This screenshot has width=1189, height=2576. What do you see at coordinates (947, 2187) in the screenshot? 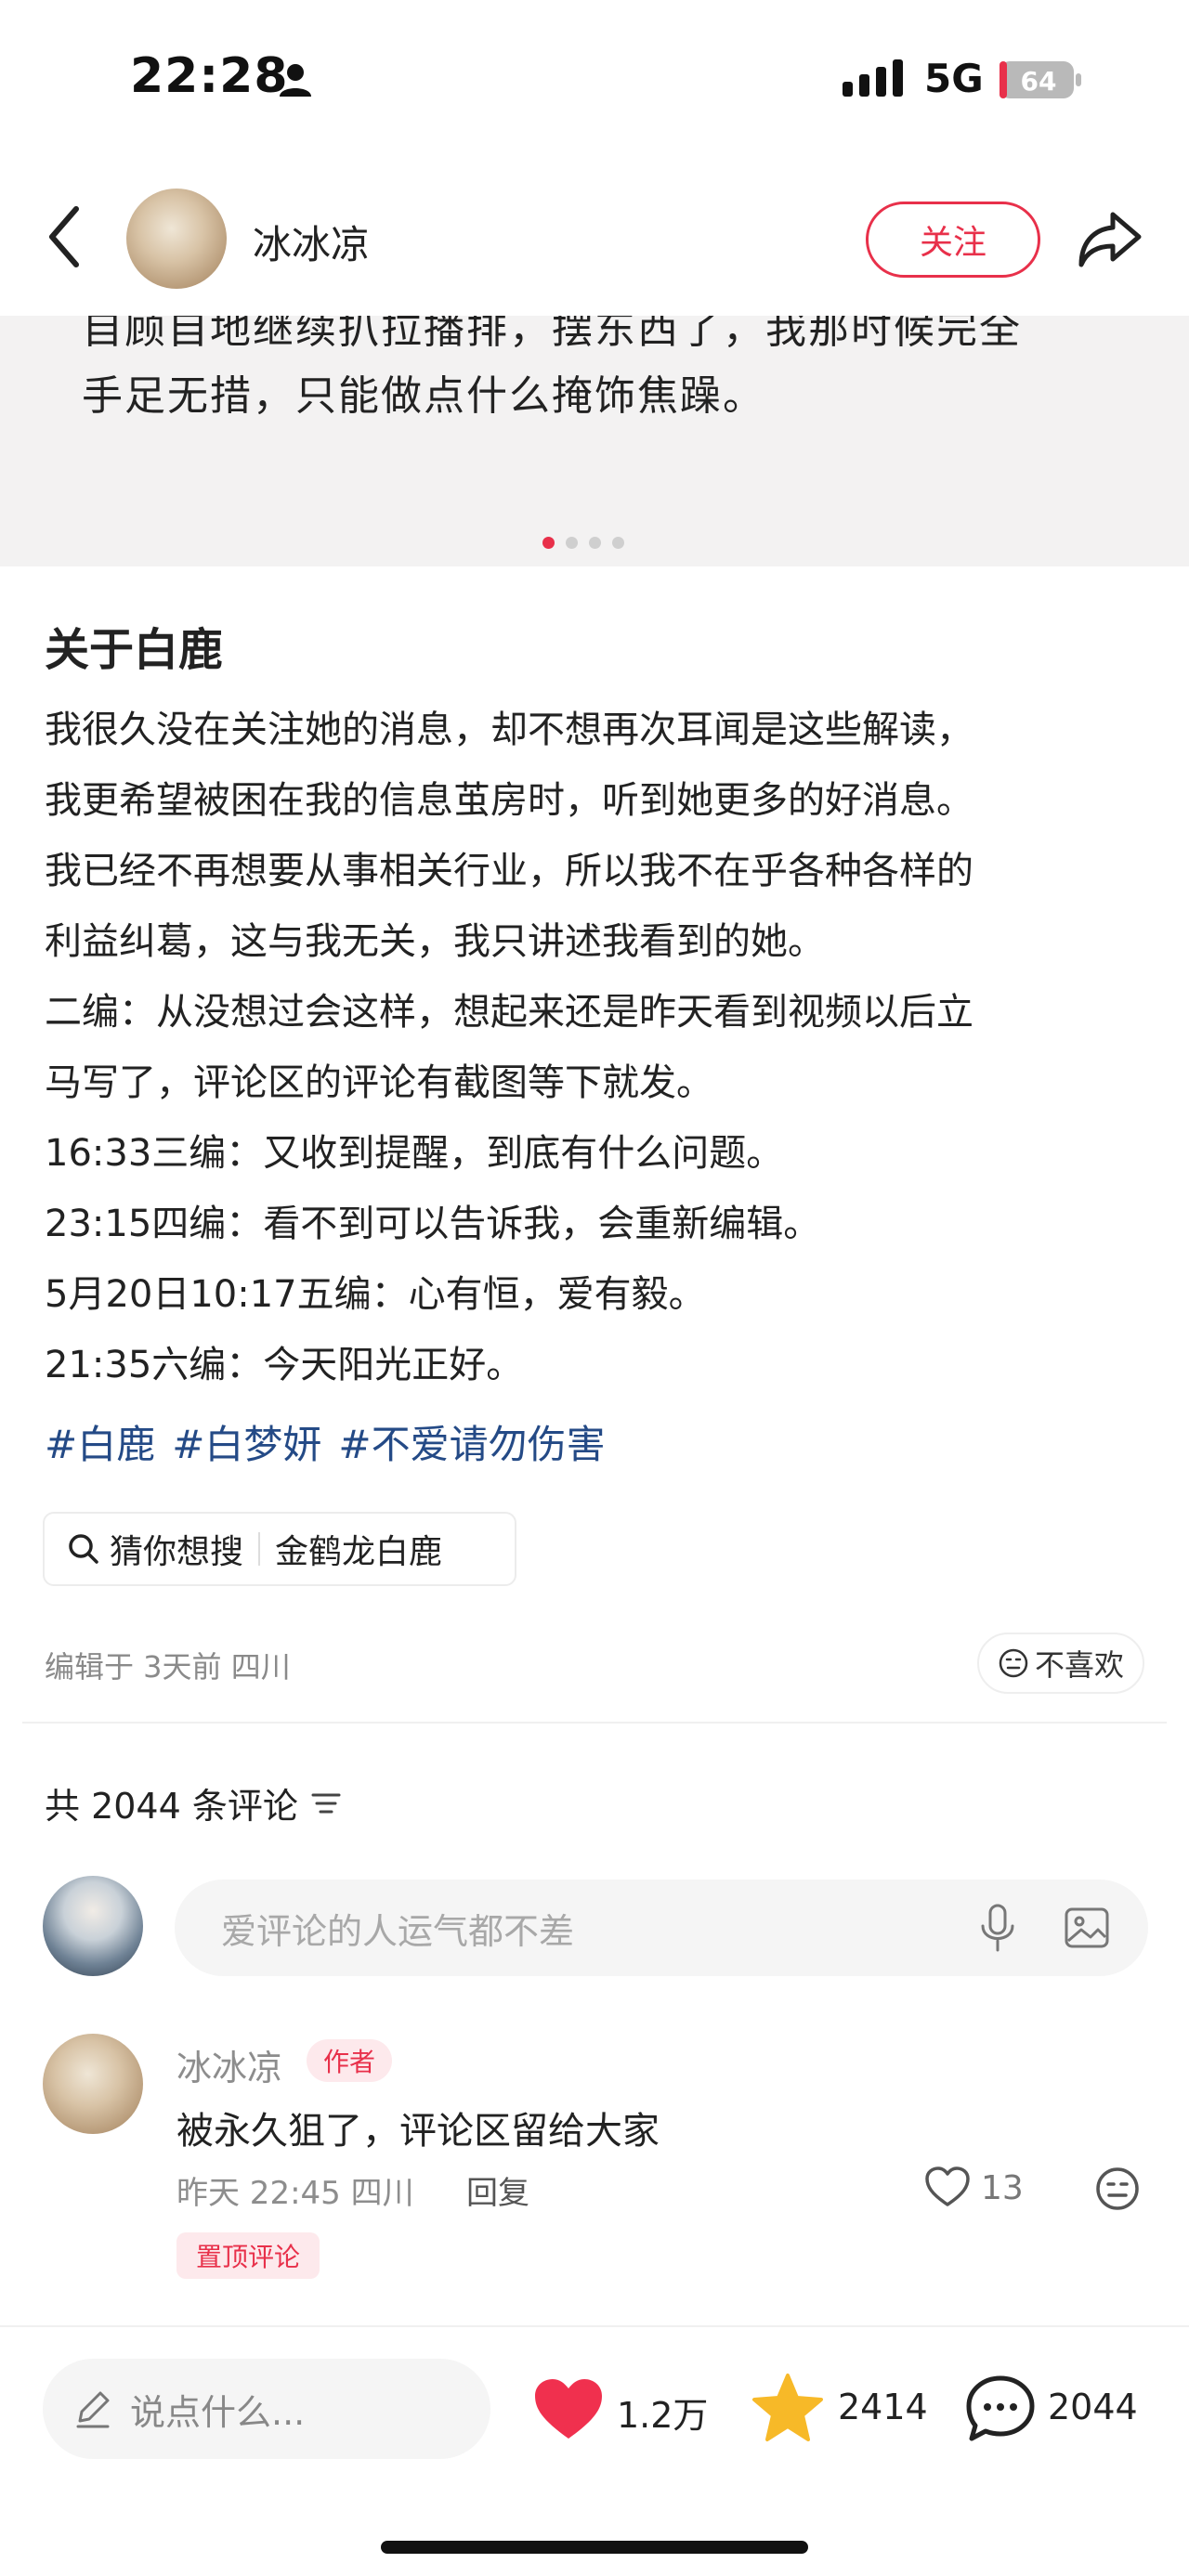
I see `heart-icon` at bounding box center [947, 2187].